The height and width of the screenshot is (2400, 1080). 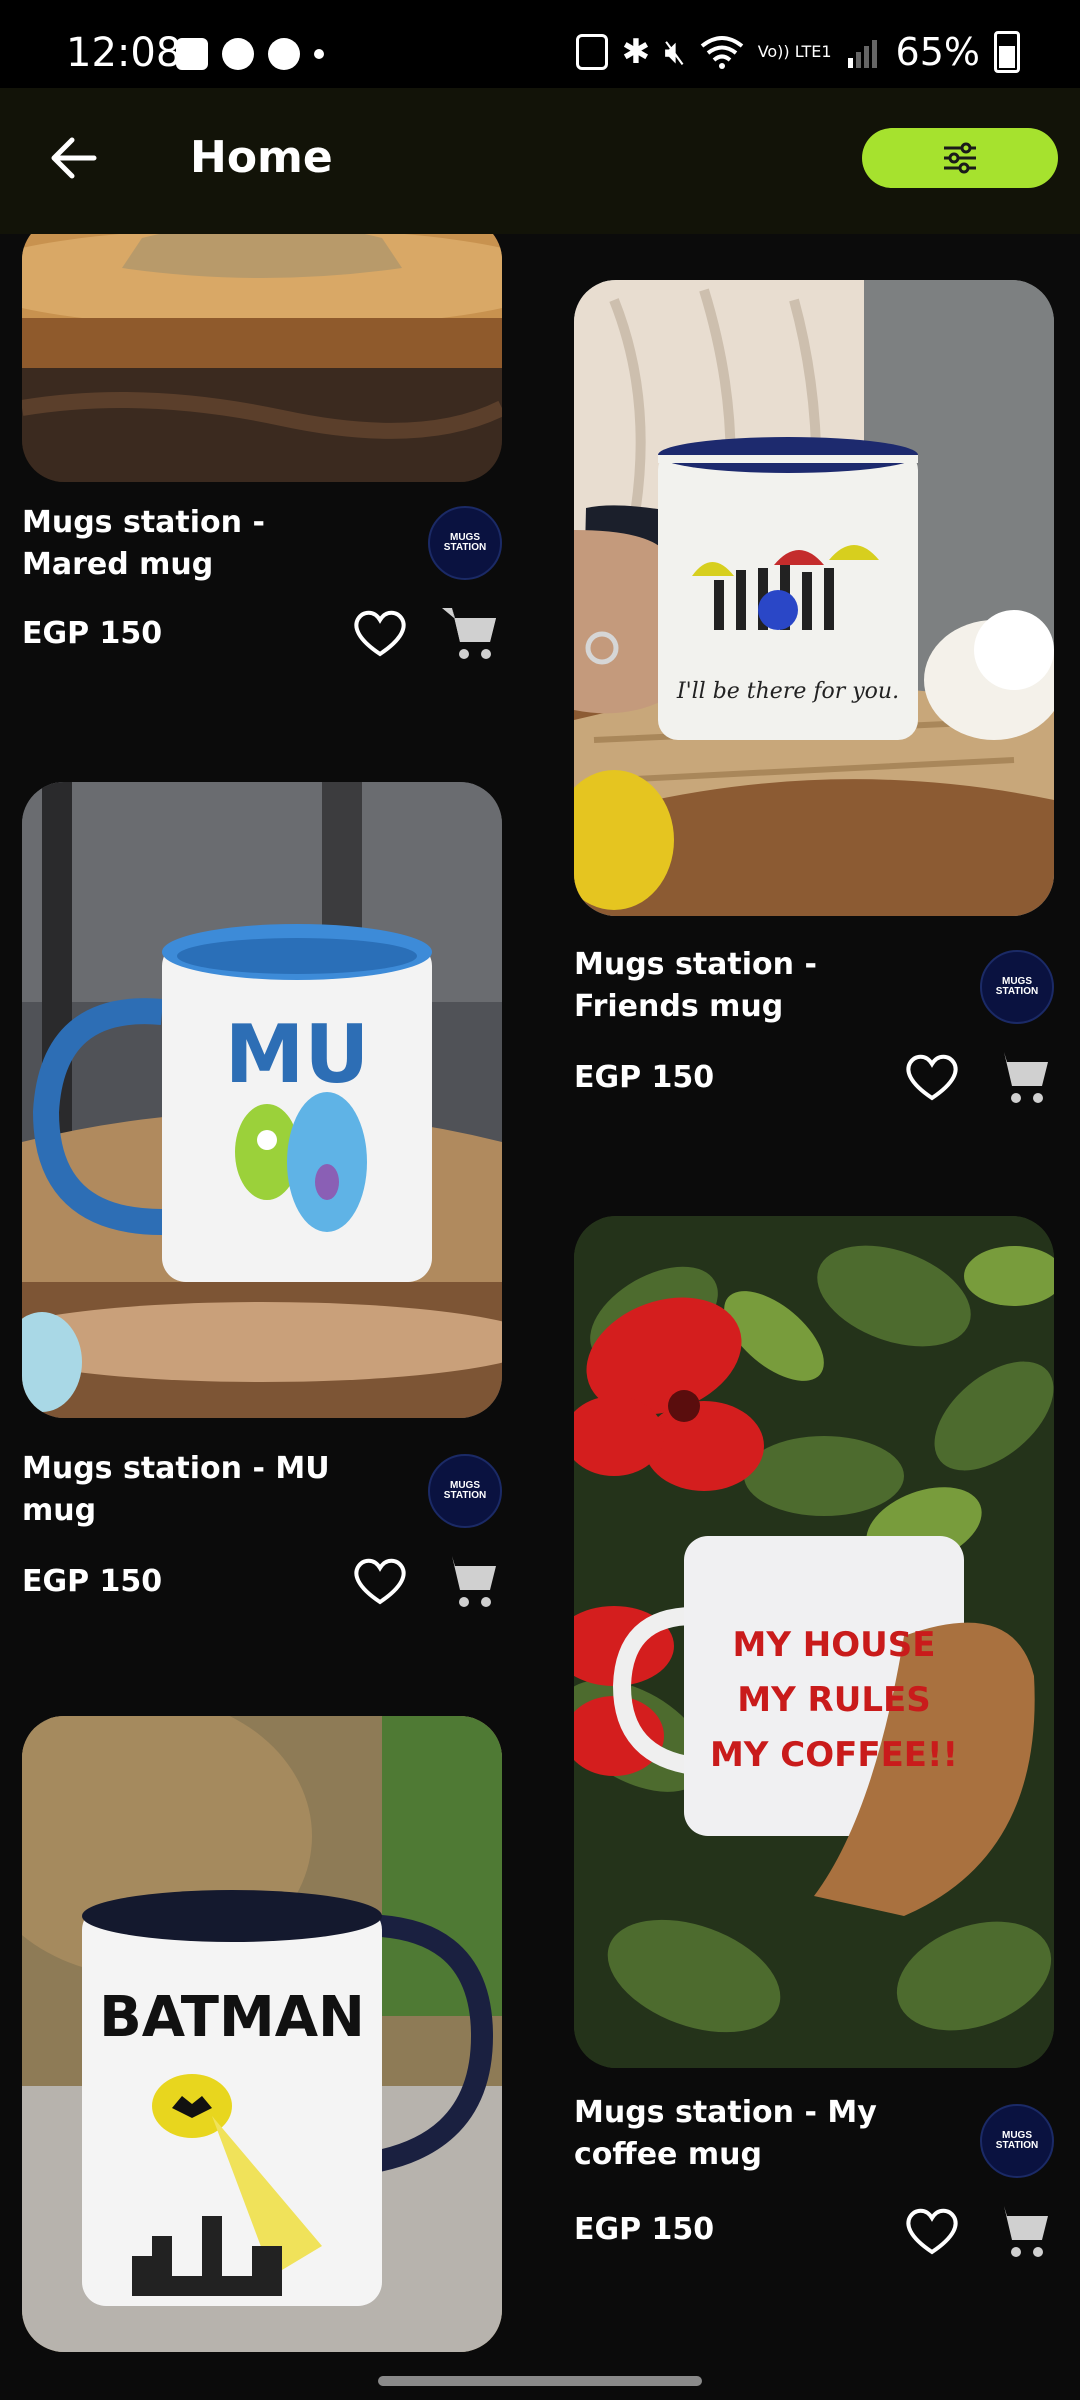 I want to click on bluetooth-icon: ✱, so click(x=636, y=52).